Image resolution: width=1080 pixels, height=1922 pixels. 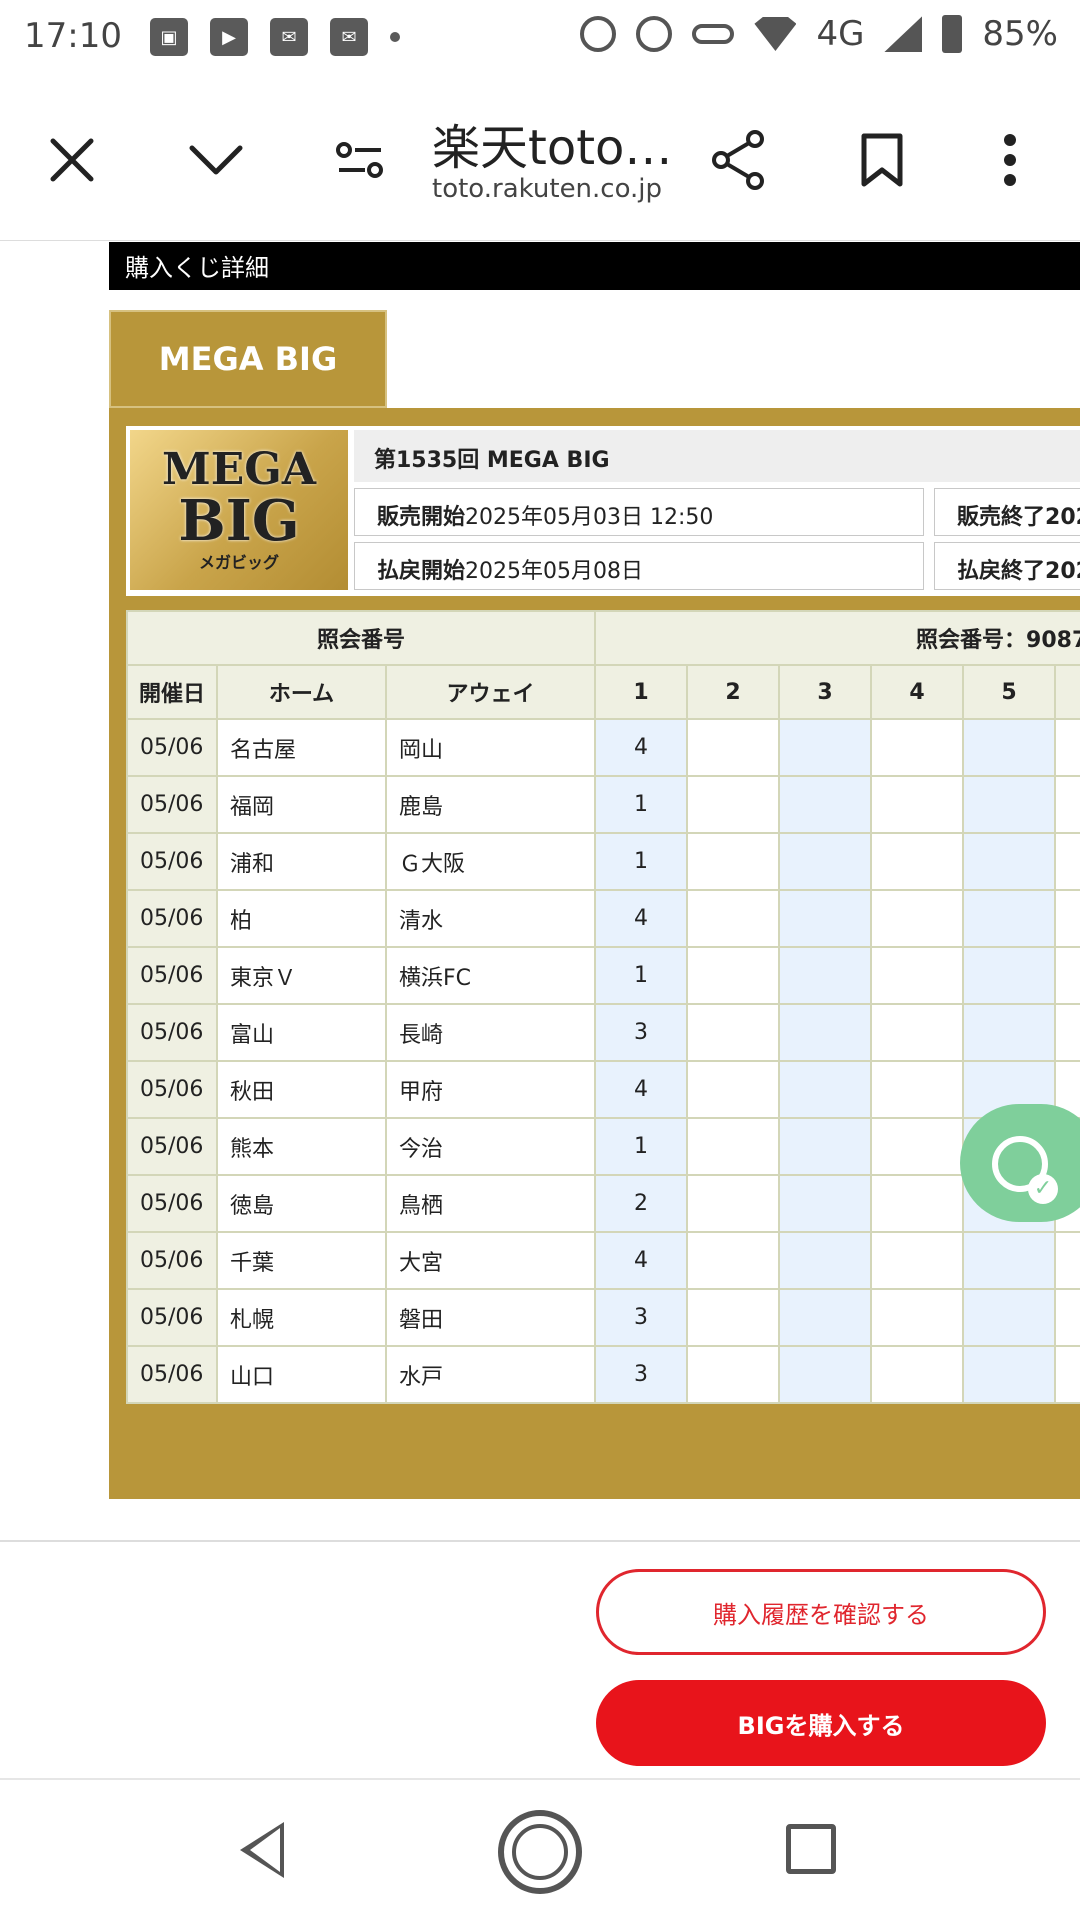 What do you see at coordinates (654, 34) in the screenshot?
I see `data-saver-icon` at bounding box center [654, 34].